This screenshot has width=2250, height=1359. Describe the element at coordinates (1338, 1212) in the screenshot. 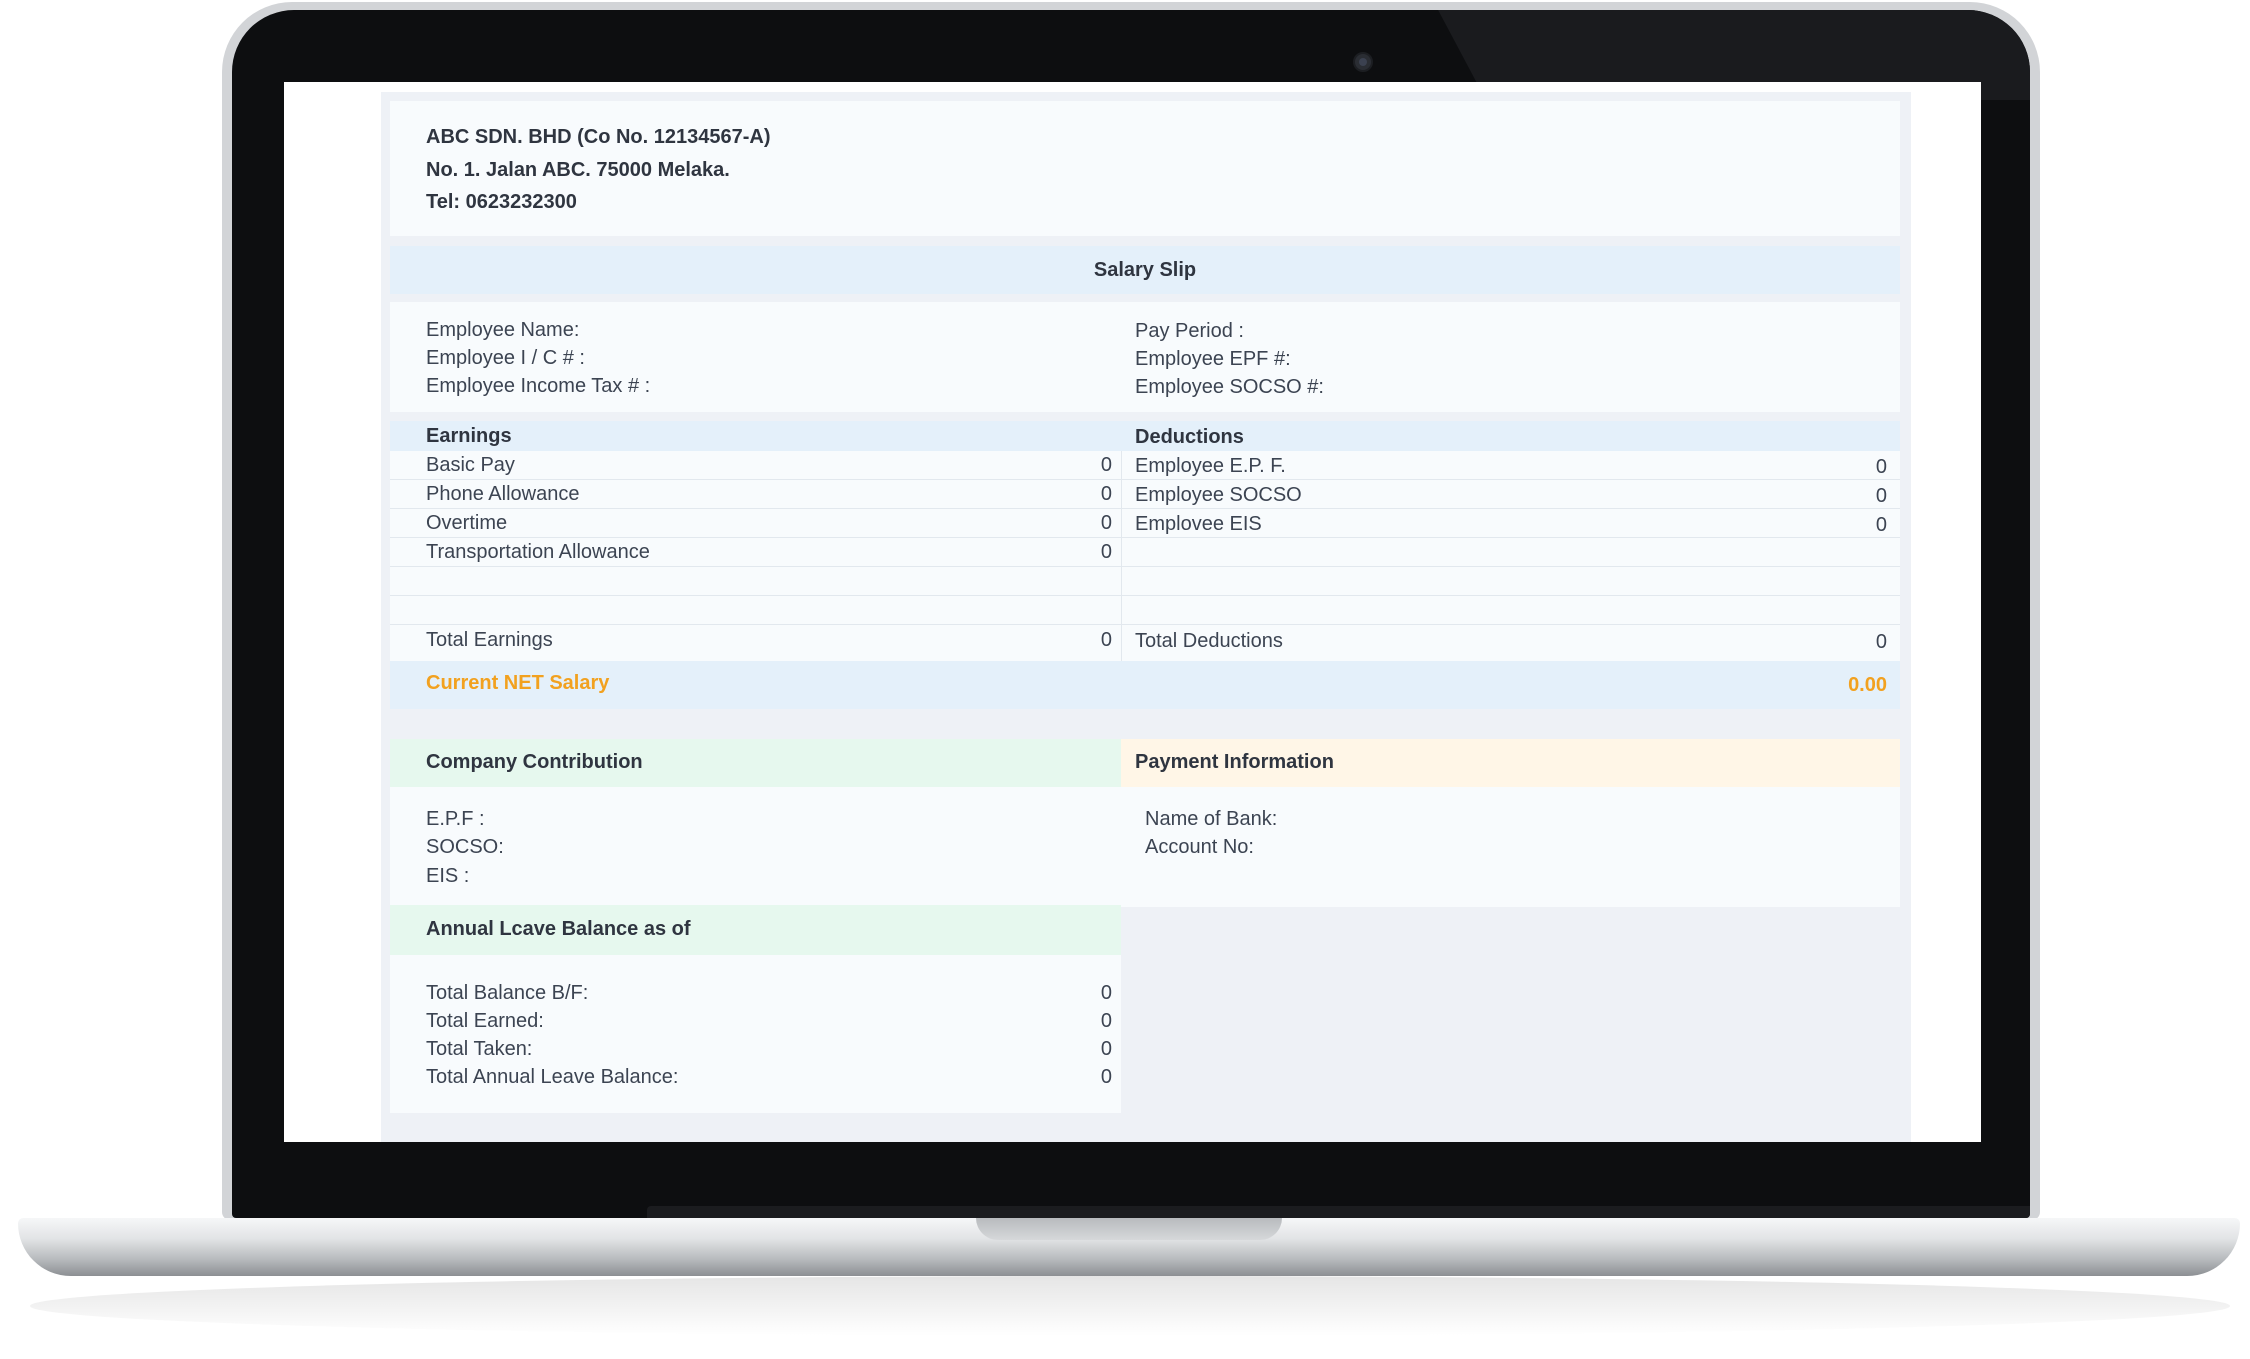

I see `bezel-bottom-strip` at that location.